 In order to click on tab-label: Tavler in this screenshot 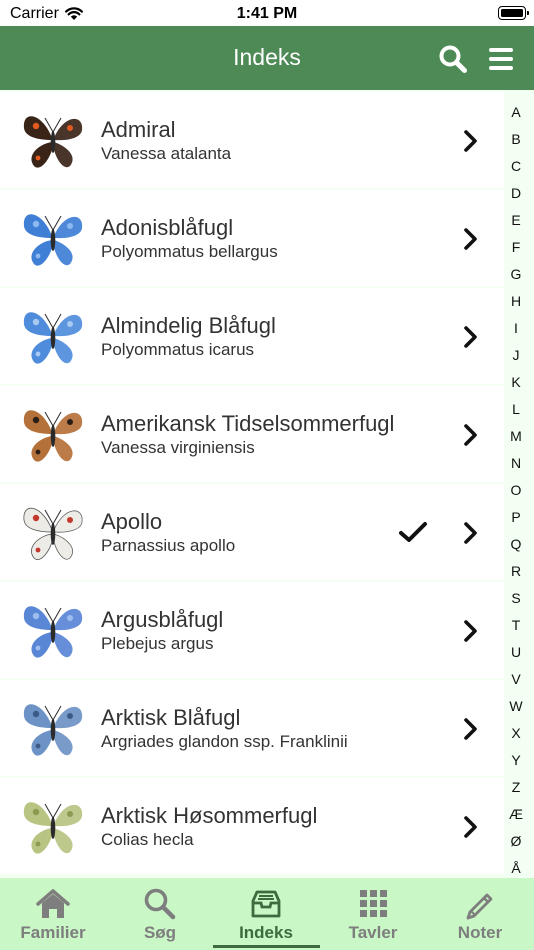, I will do `click(373, 932)`.